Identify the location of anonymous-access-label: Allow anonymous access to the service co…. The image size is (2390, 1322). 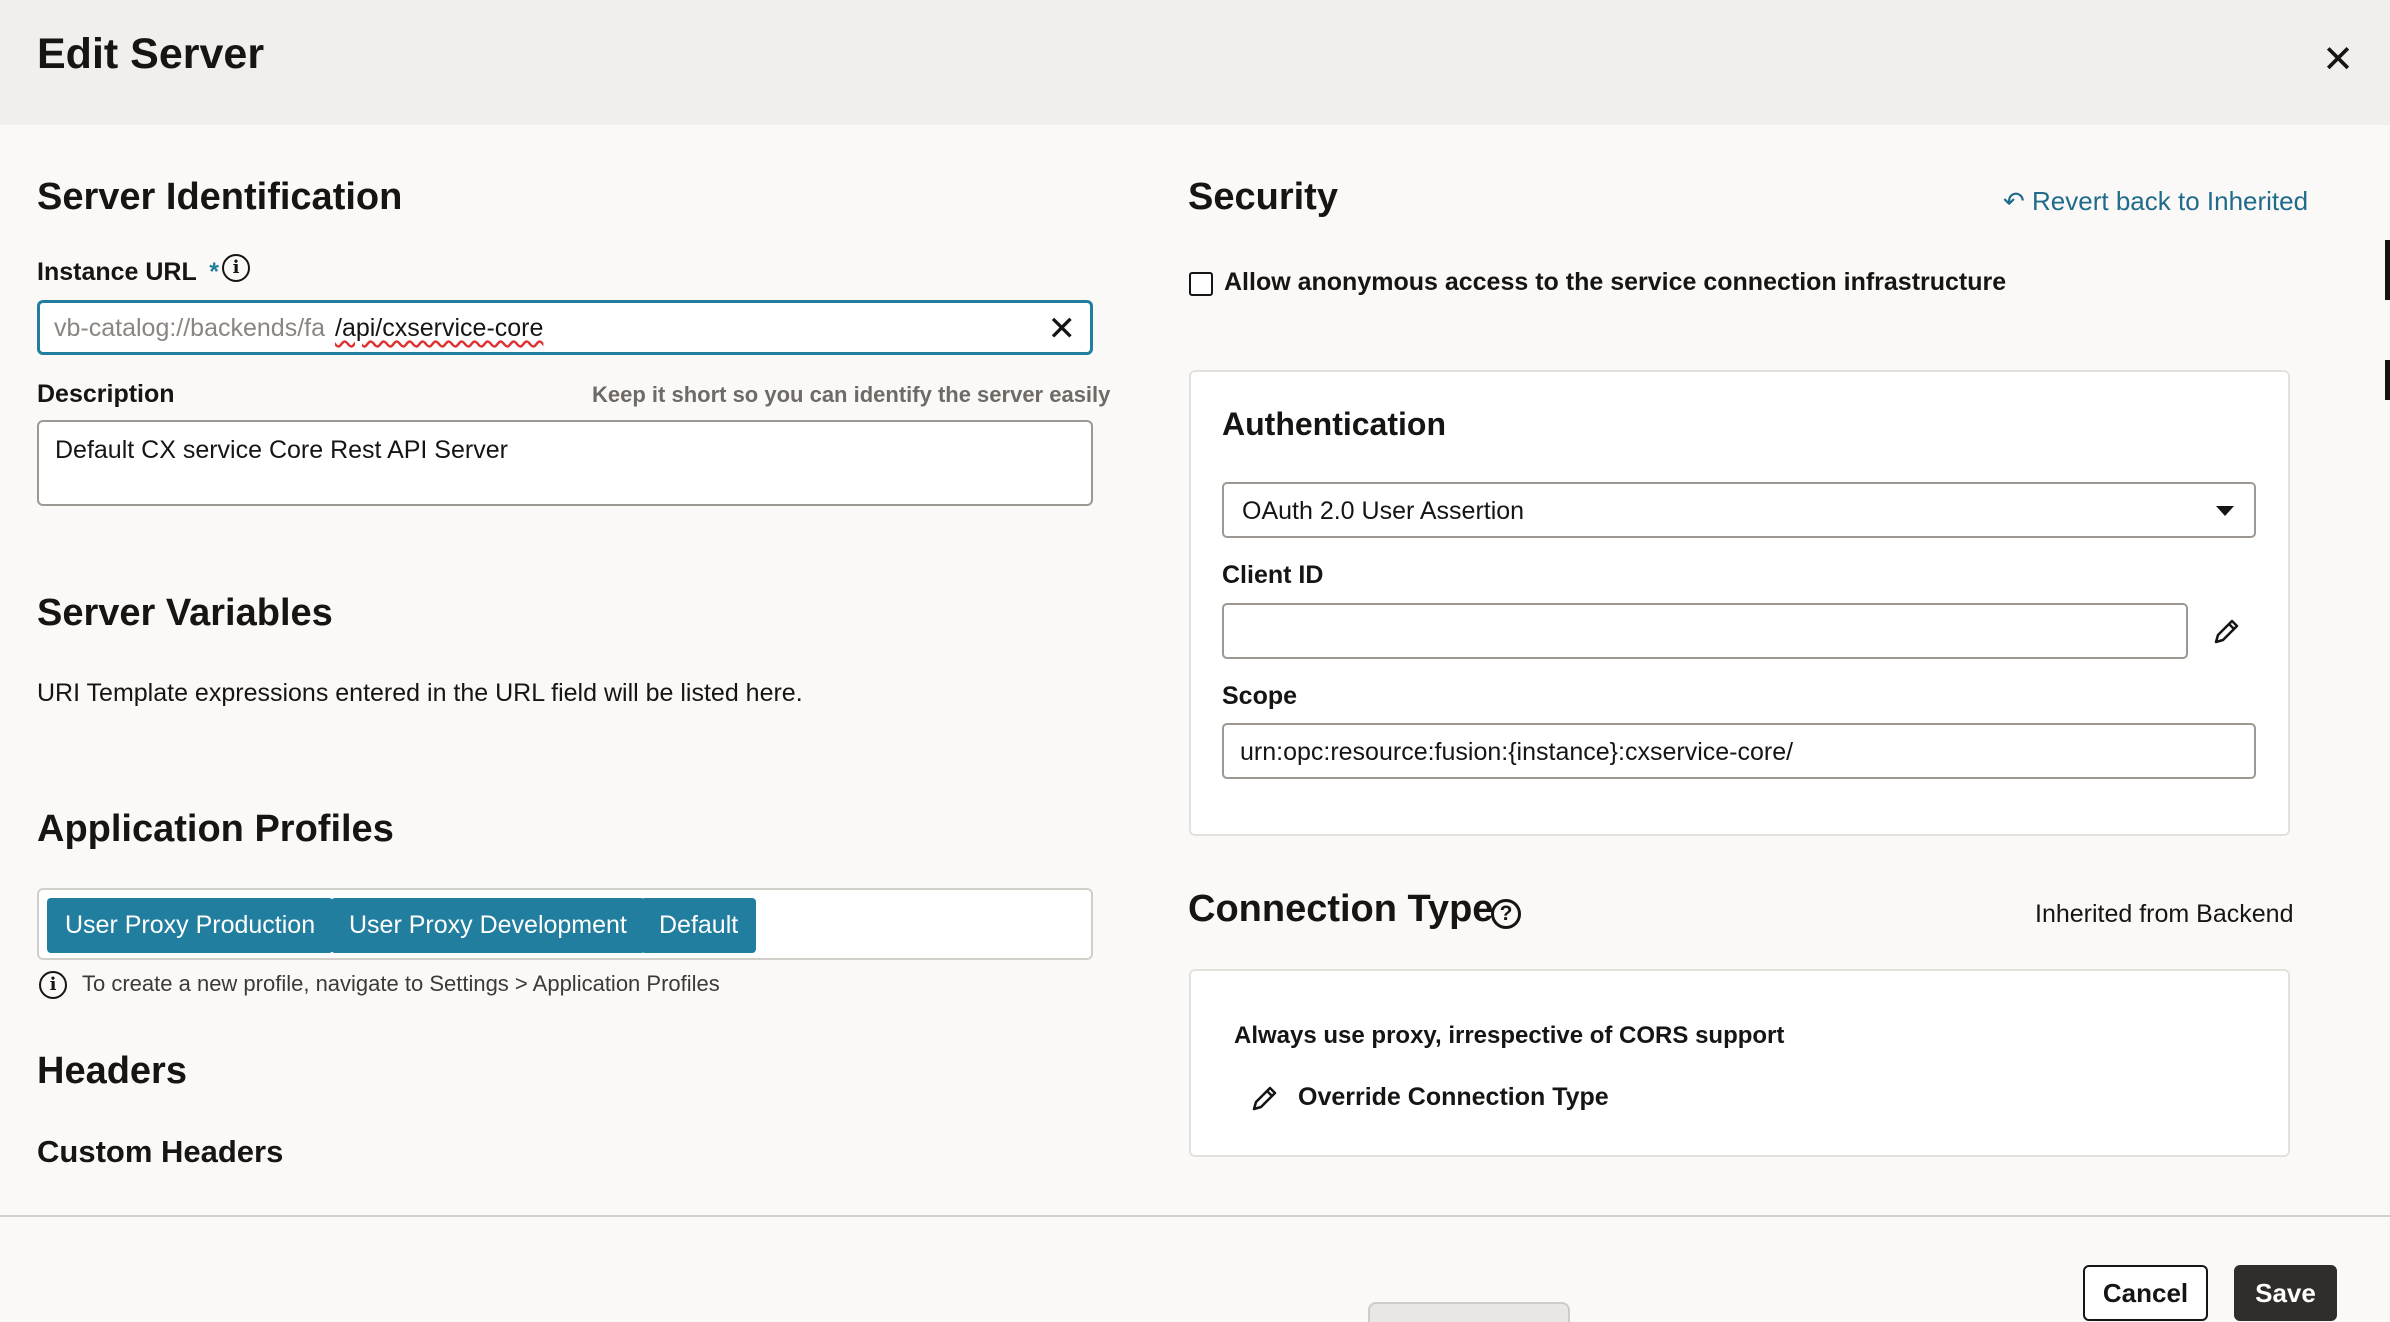
(1615, 282).